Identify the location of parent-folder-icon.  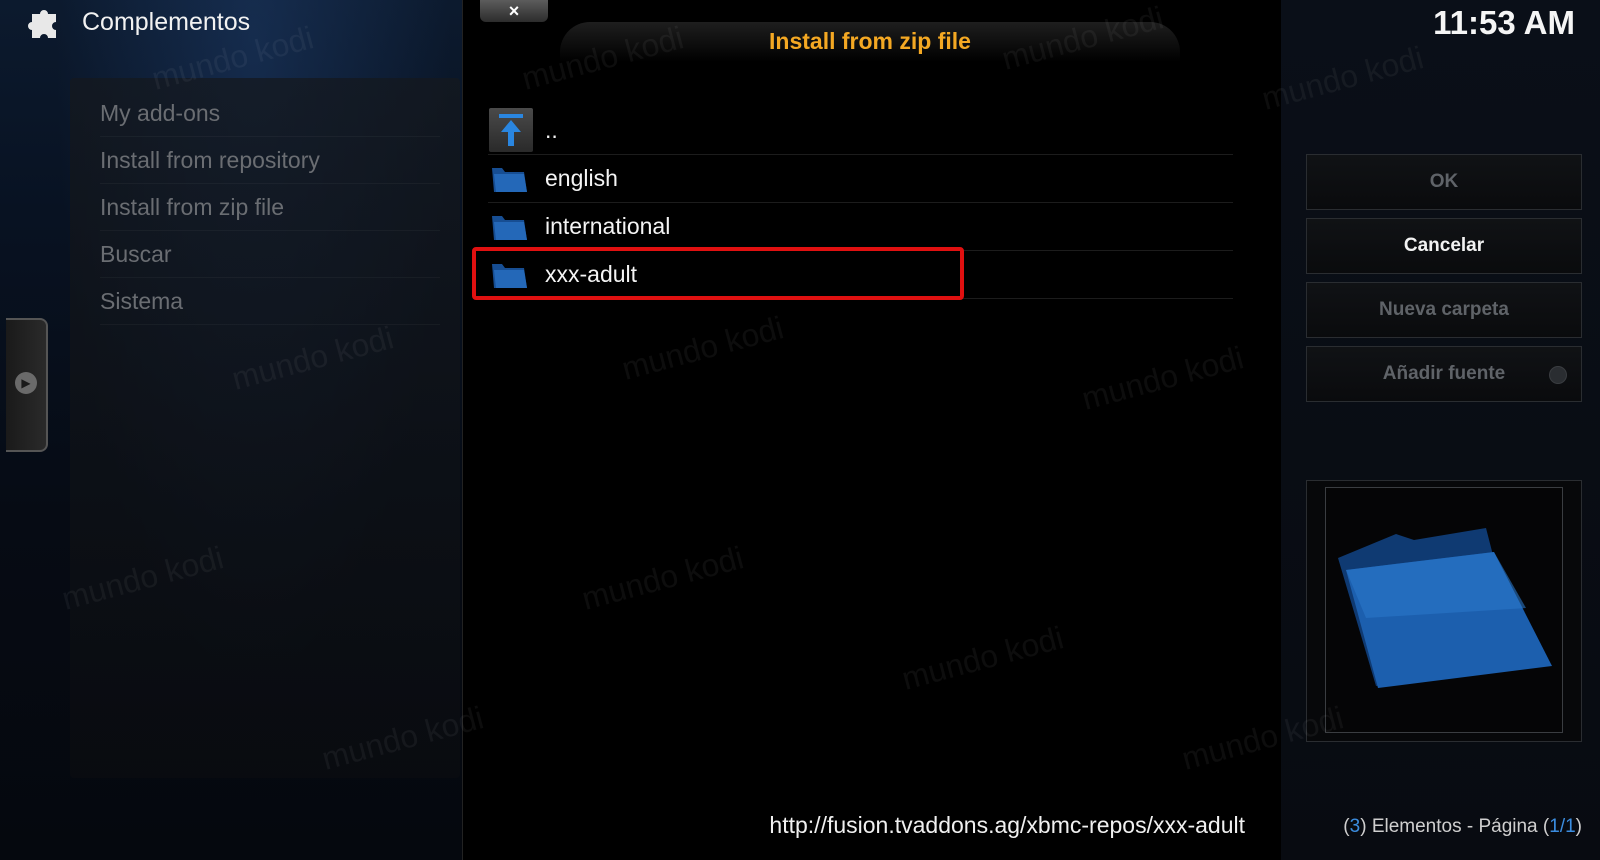
(511, 130).